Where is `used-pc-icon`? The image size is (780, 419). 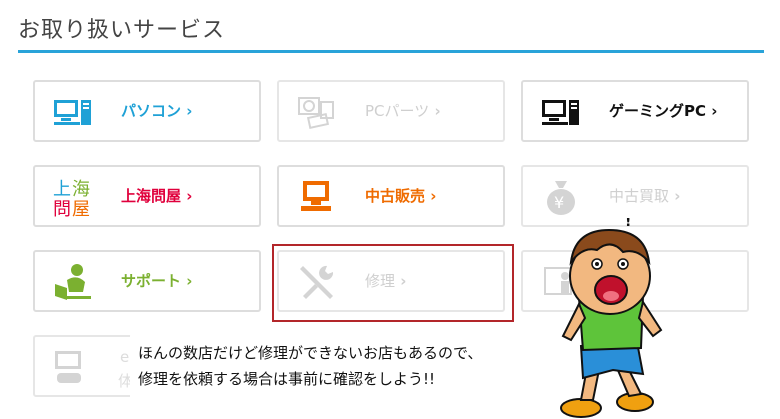 used-pc-icon is located at coordinates (316, 196).